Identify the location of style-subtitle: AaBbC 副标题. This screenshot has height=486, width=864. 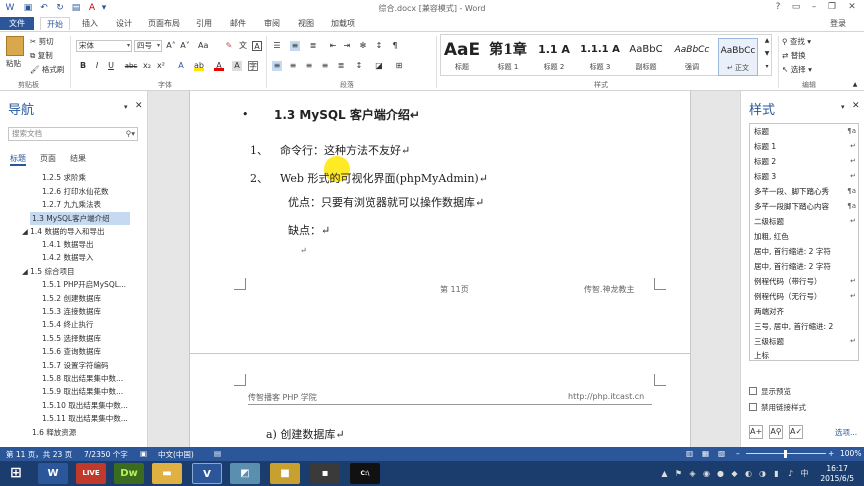
(646, 57).